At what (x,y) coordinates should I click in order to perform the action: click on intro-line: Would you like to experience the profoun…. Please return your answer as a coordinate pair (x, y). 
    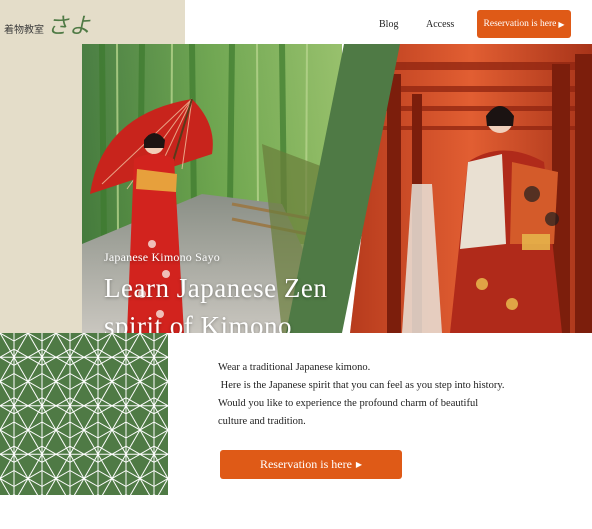
    Looking at the image, I should click on (348, 403).